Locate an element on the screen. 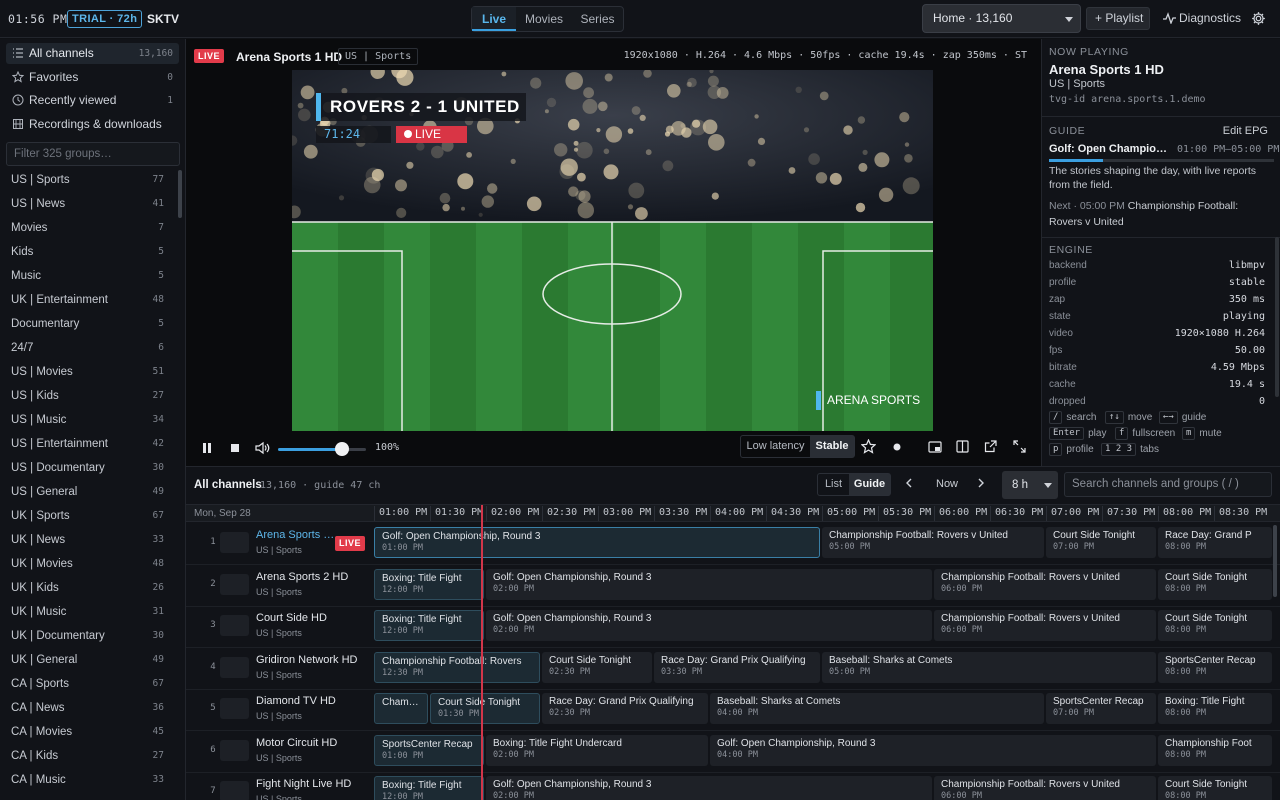 The height and width of the screenshot is (800, 1280). group-item: CA | Music 33 is located at coordinates (88, 780).